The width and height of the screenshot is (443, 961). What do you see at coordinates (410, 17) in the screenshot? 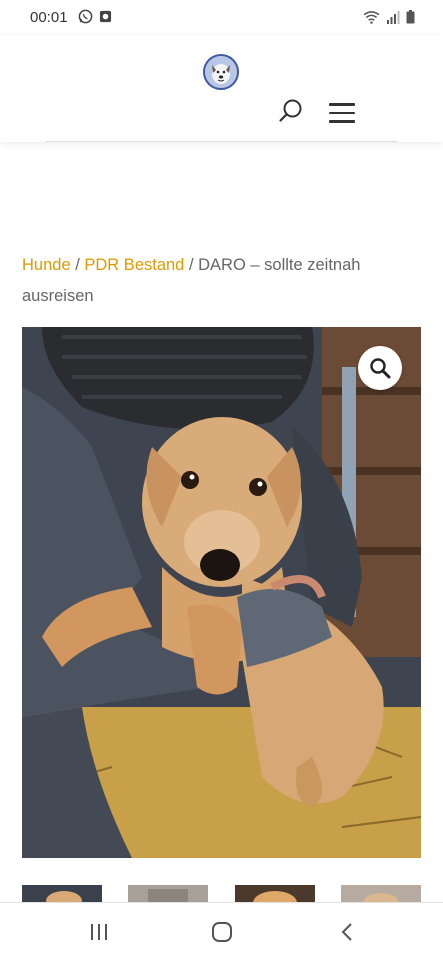
I see `battery-icon` at bounding box center [410, 17].